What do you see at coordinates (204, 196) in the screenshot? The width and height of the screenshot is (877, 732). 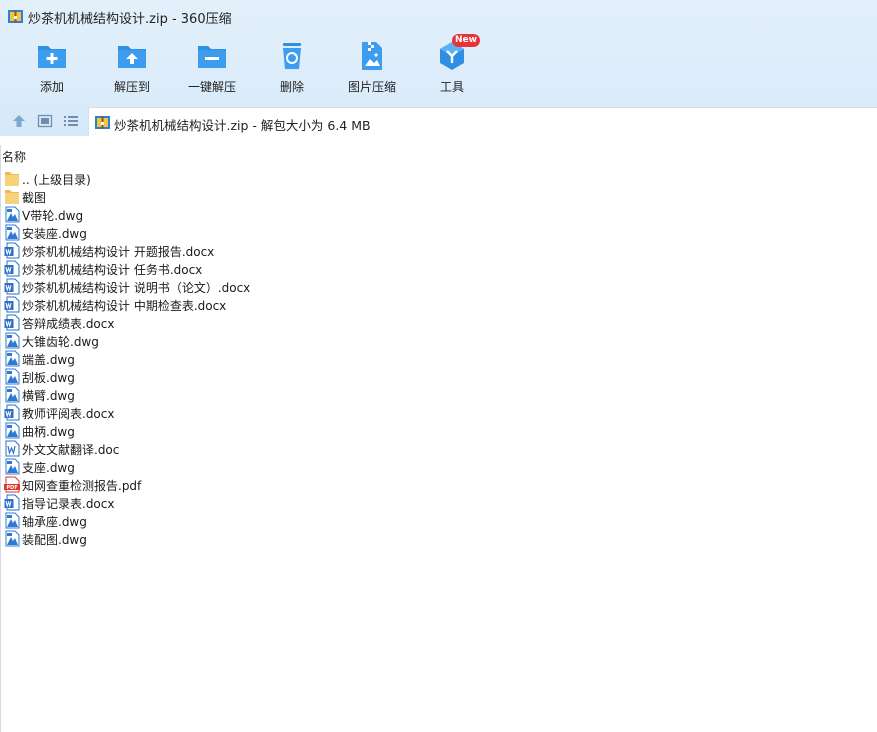 I see `file-row: 截图` at bounding box center [204, 196].